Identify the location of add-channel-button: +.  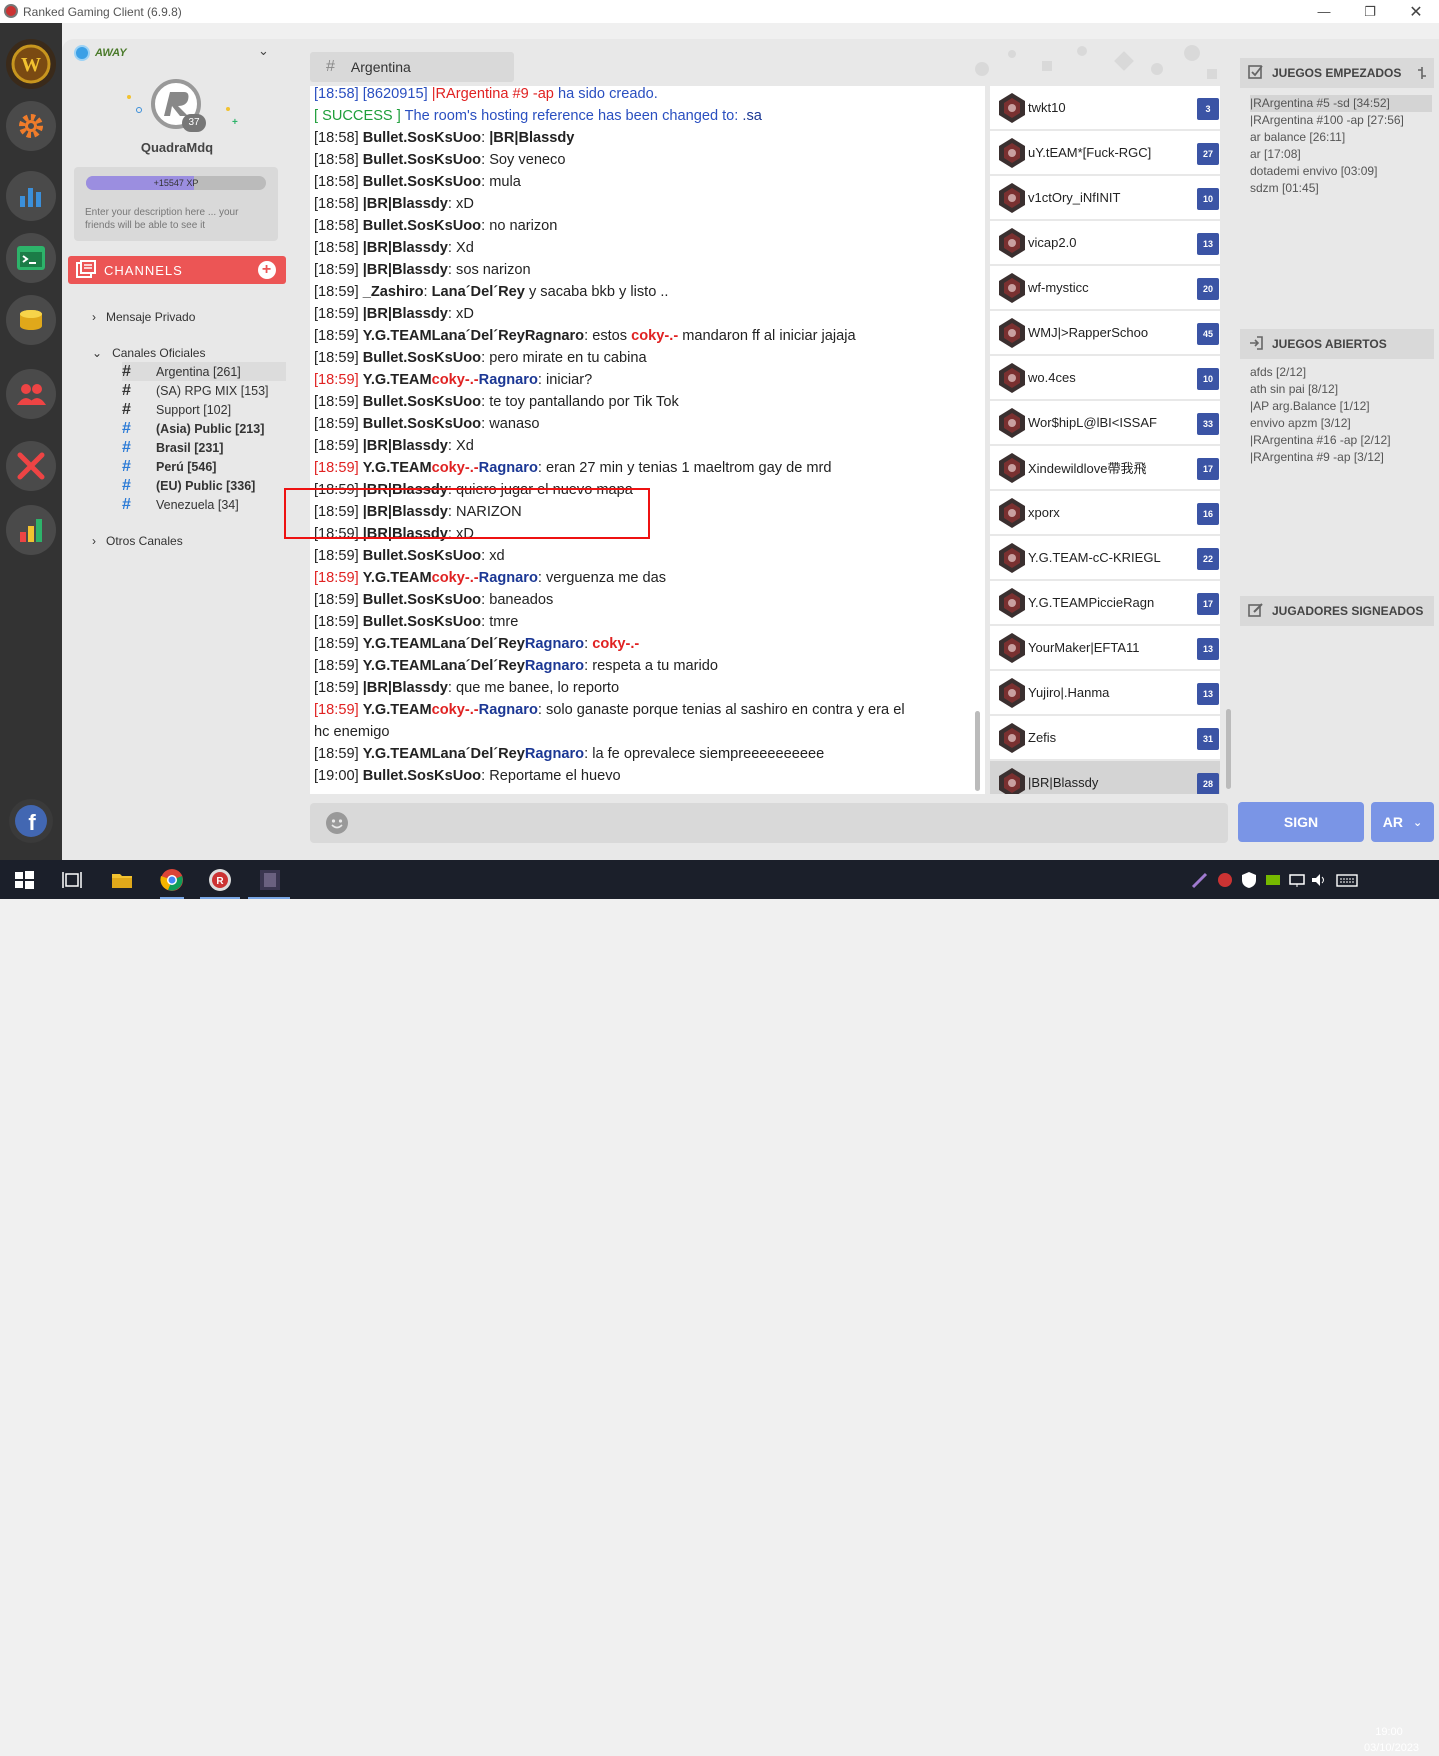
(267, 270).